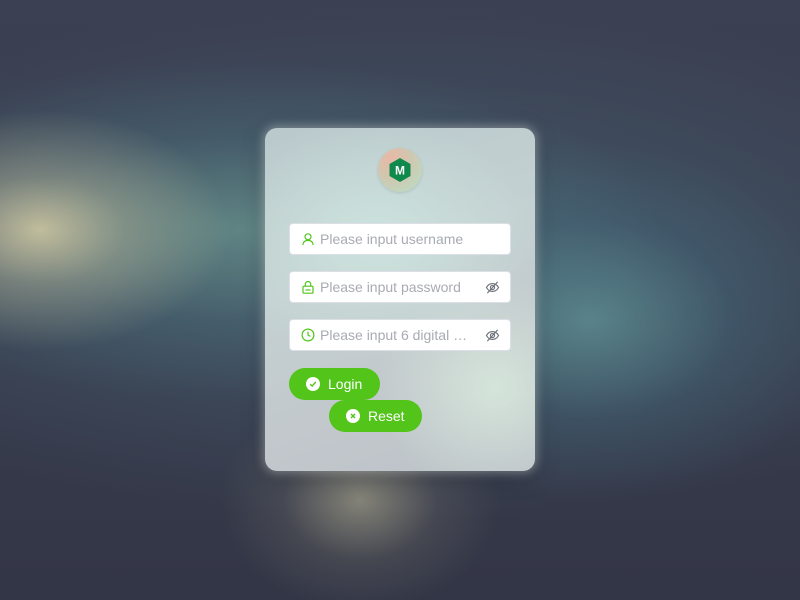  What do you see at coordinates (353, 416) in the screenshot?
I see `close-circle-icon` at bounding box center [353, 416].